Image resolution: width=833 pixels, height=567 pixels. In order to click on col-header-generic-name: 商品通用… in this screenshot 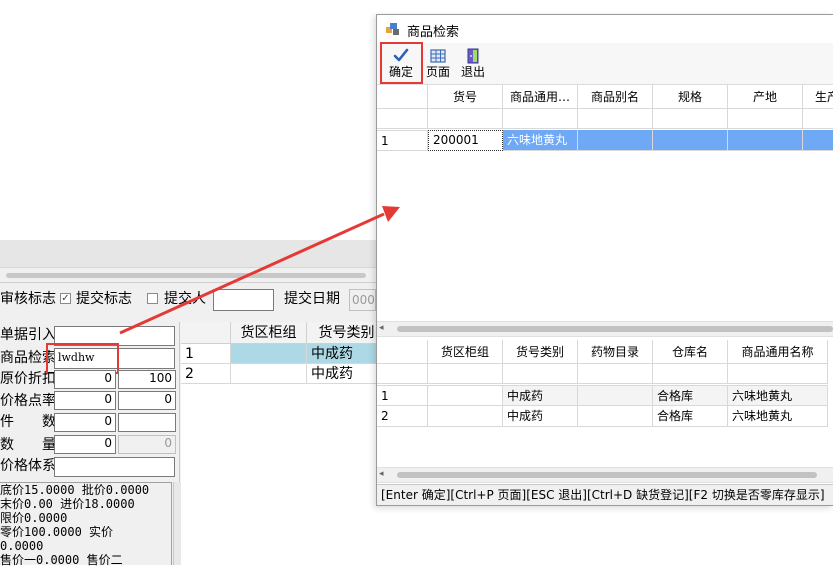, I will do `click(540, 97)`.